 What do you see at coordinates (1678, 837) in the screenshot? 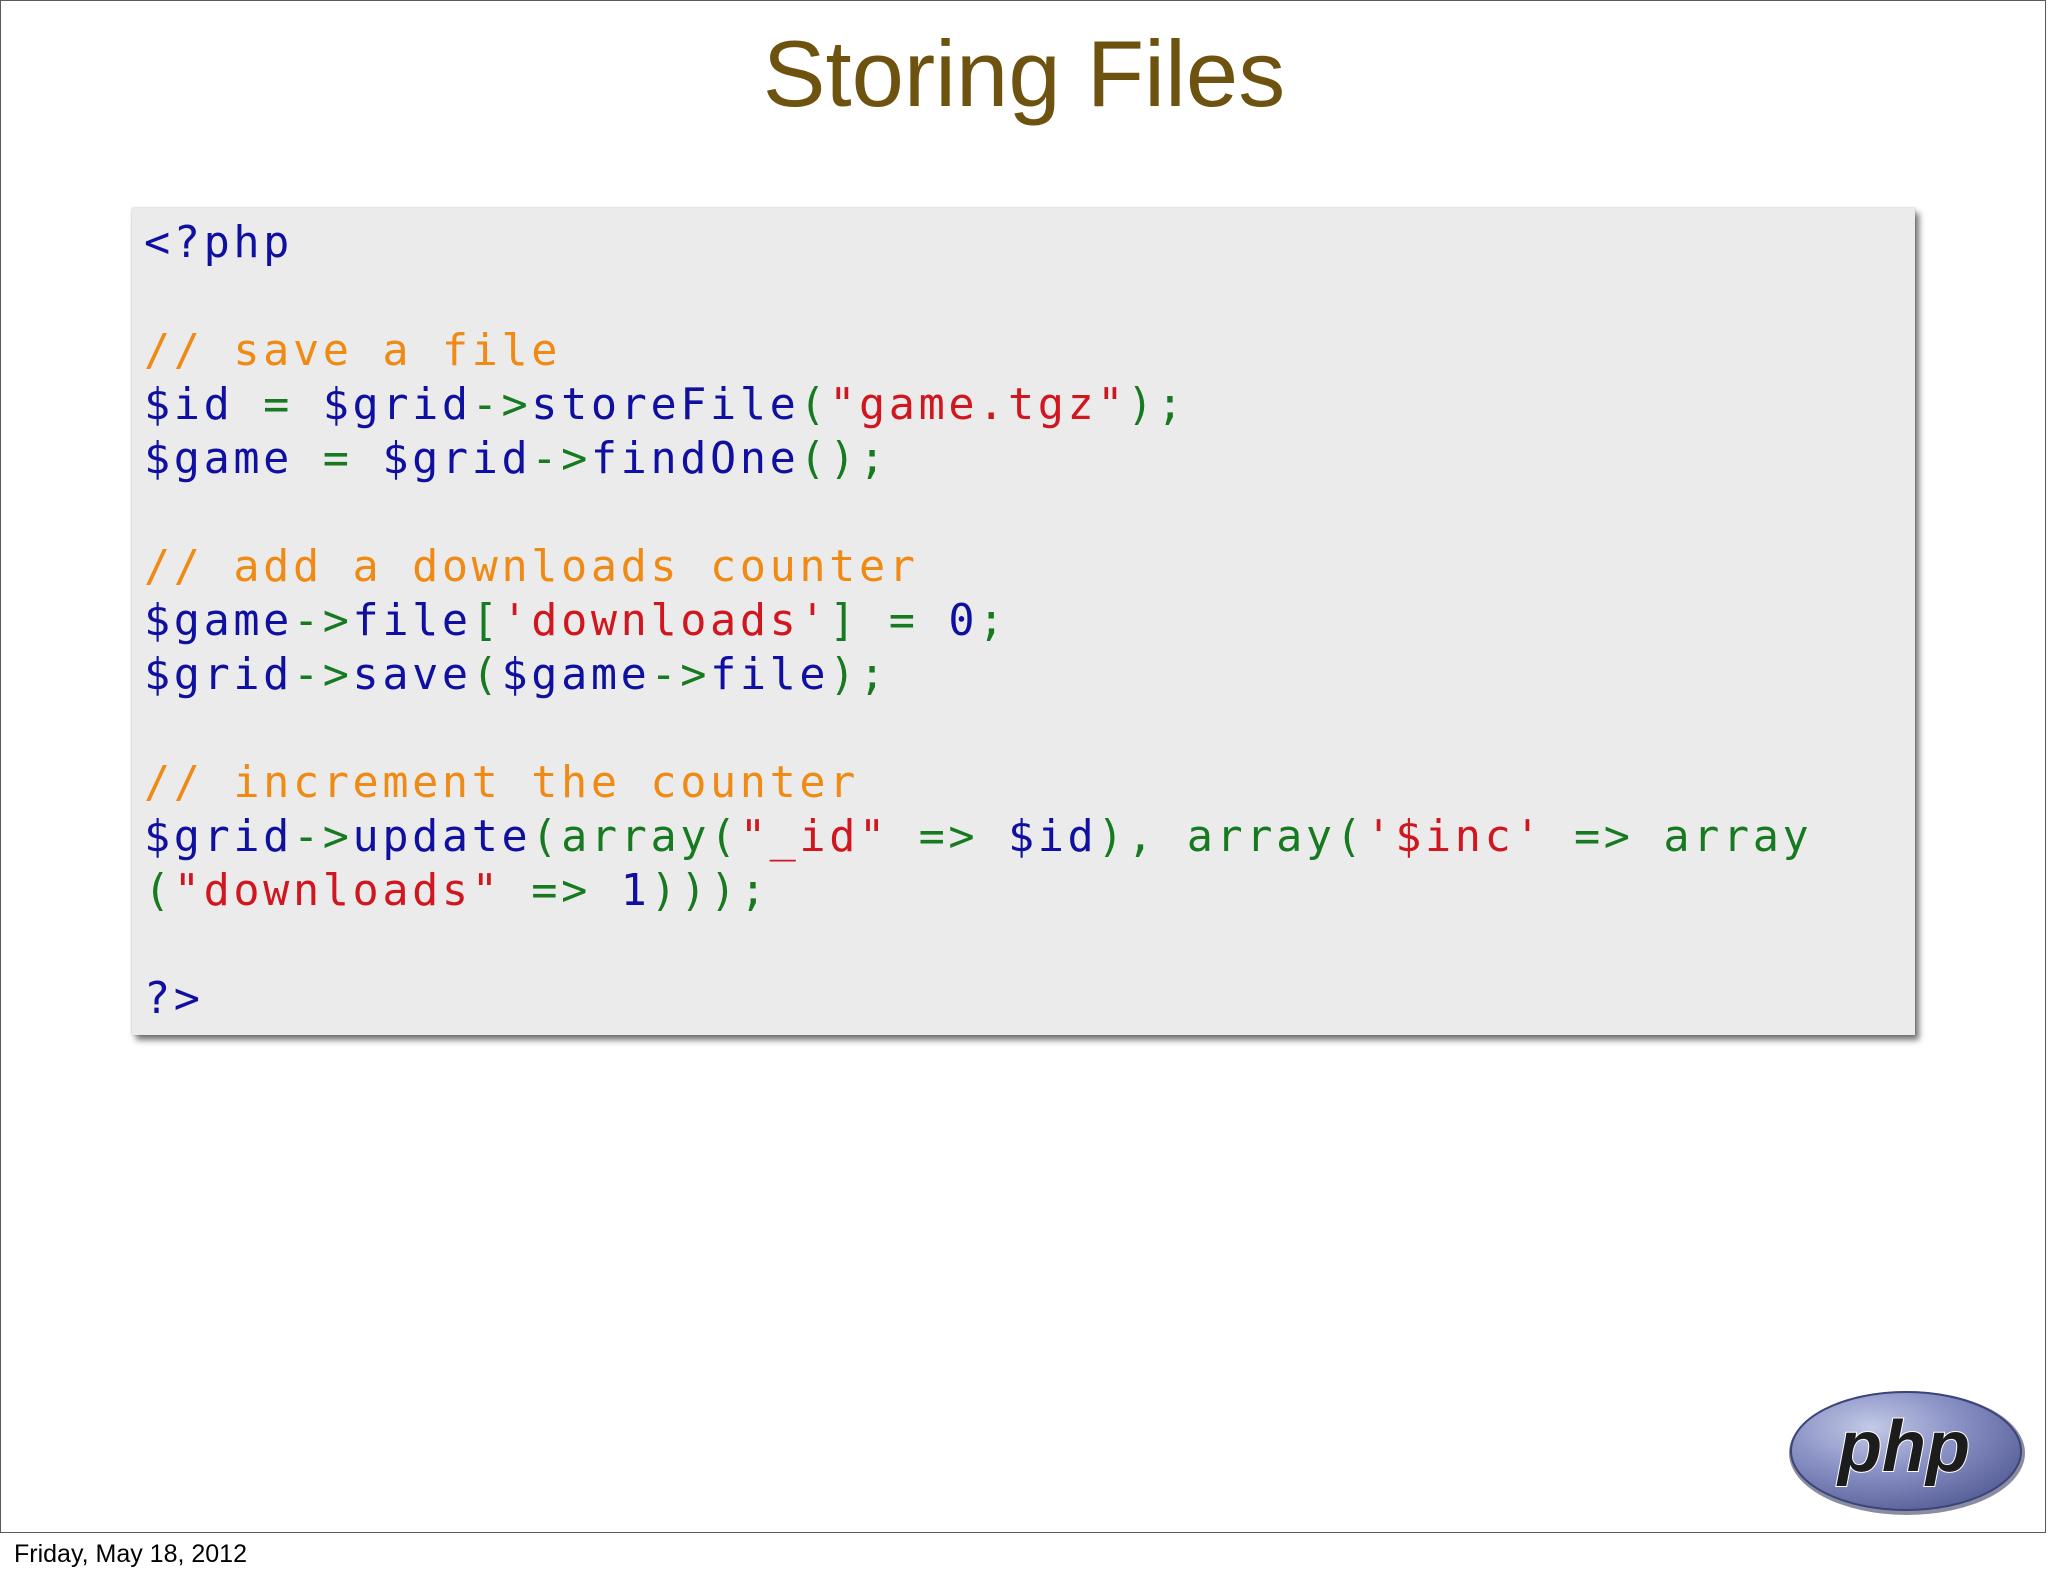
I see `code-punctuation: => array` at bounding box center [1678, 837].